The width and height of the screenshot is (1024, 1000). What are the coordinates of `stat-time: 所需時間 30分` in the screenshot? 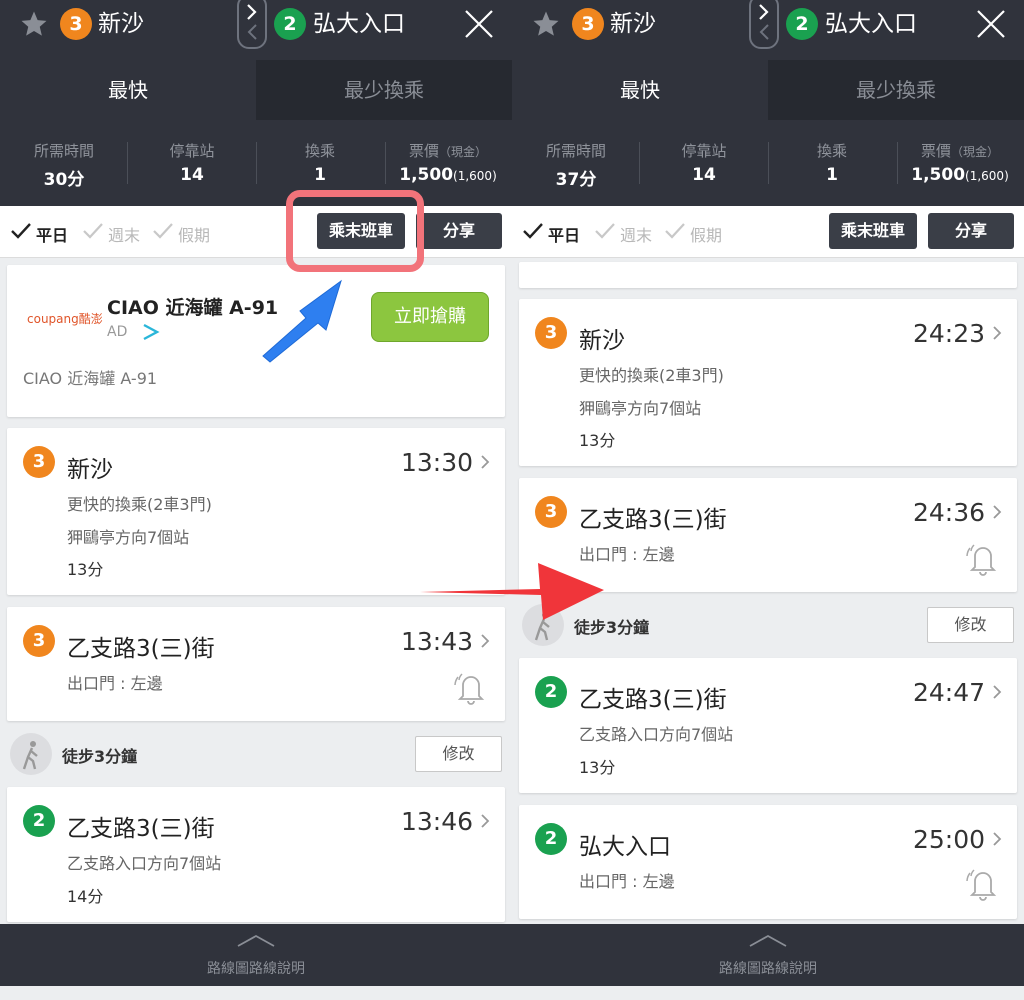 It's located at (63, 166).